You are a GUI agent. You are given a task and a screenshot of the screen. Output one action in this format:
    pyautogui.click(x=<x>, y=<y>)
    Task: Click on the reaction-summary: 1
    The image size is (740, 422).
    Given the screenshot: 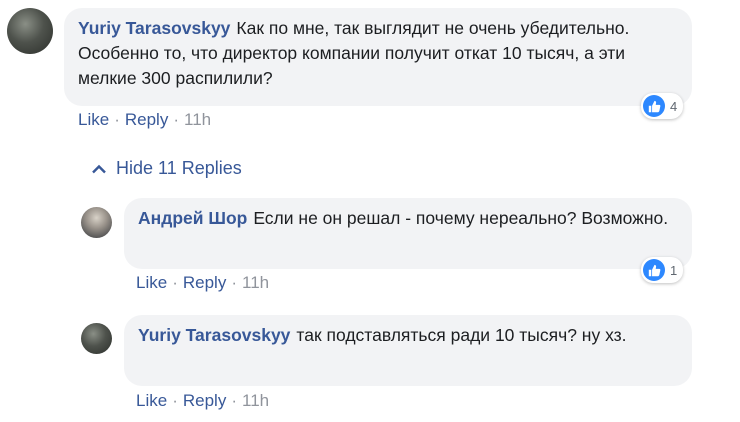 What is the action you would take?
    pyautogui.click(x=662, y=270)
    